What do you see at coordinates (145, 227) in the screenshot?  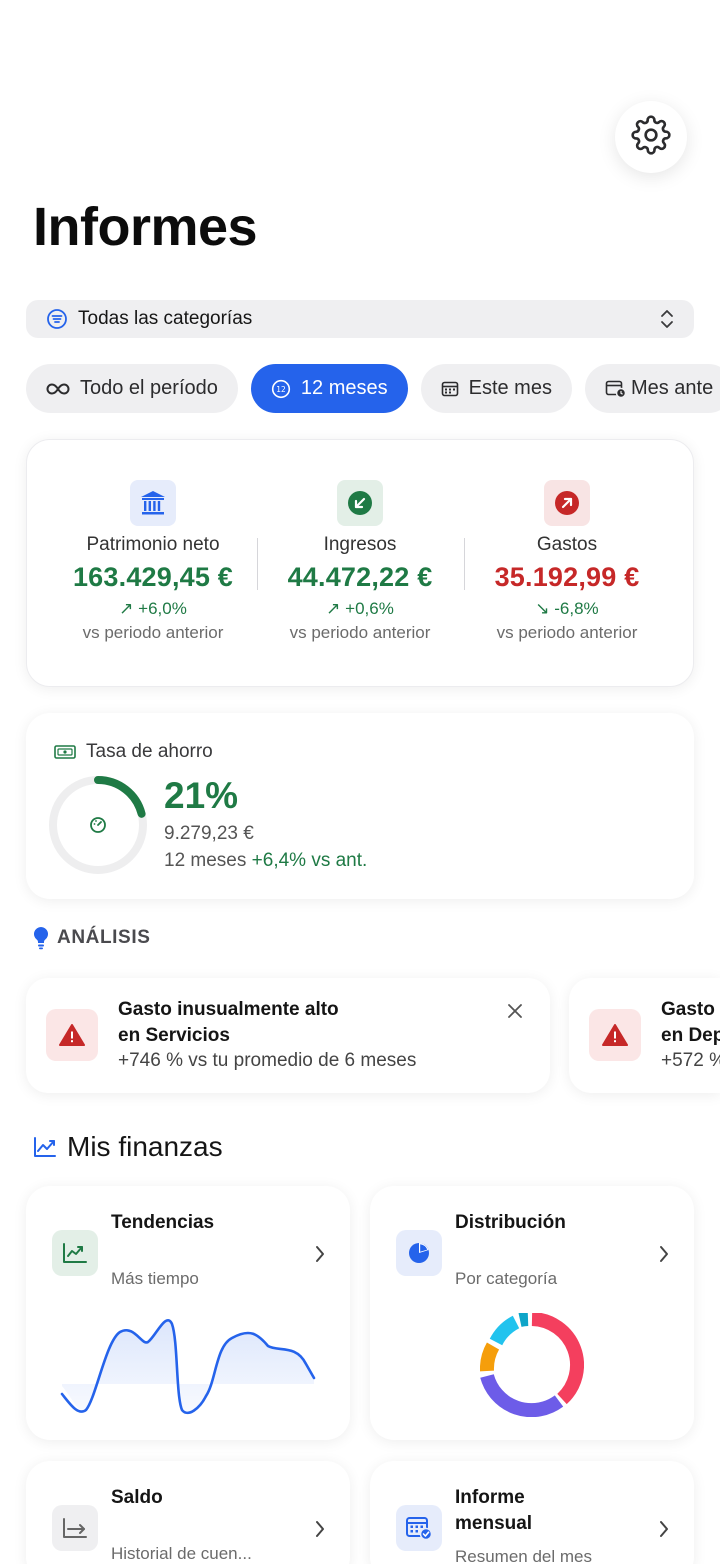 I see `page-title: Informes` at bounding box center [145, 227].